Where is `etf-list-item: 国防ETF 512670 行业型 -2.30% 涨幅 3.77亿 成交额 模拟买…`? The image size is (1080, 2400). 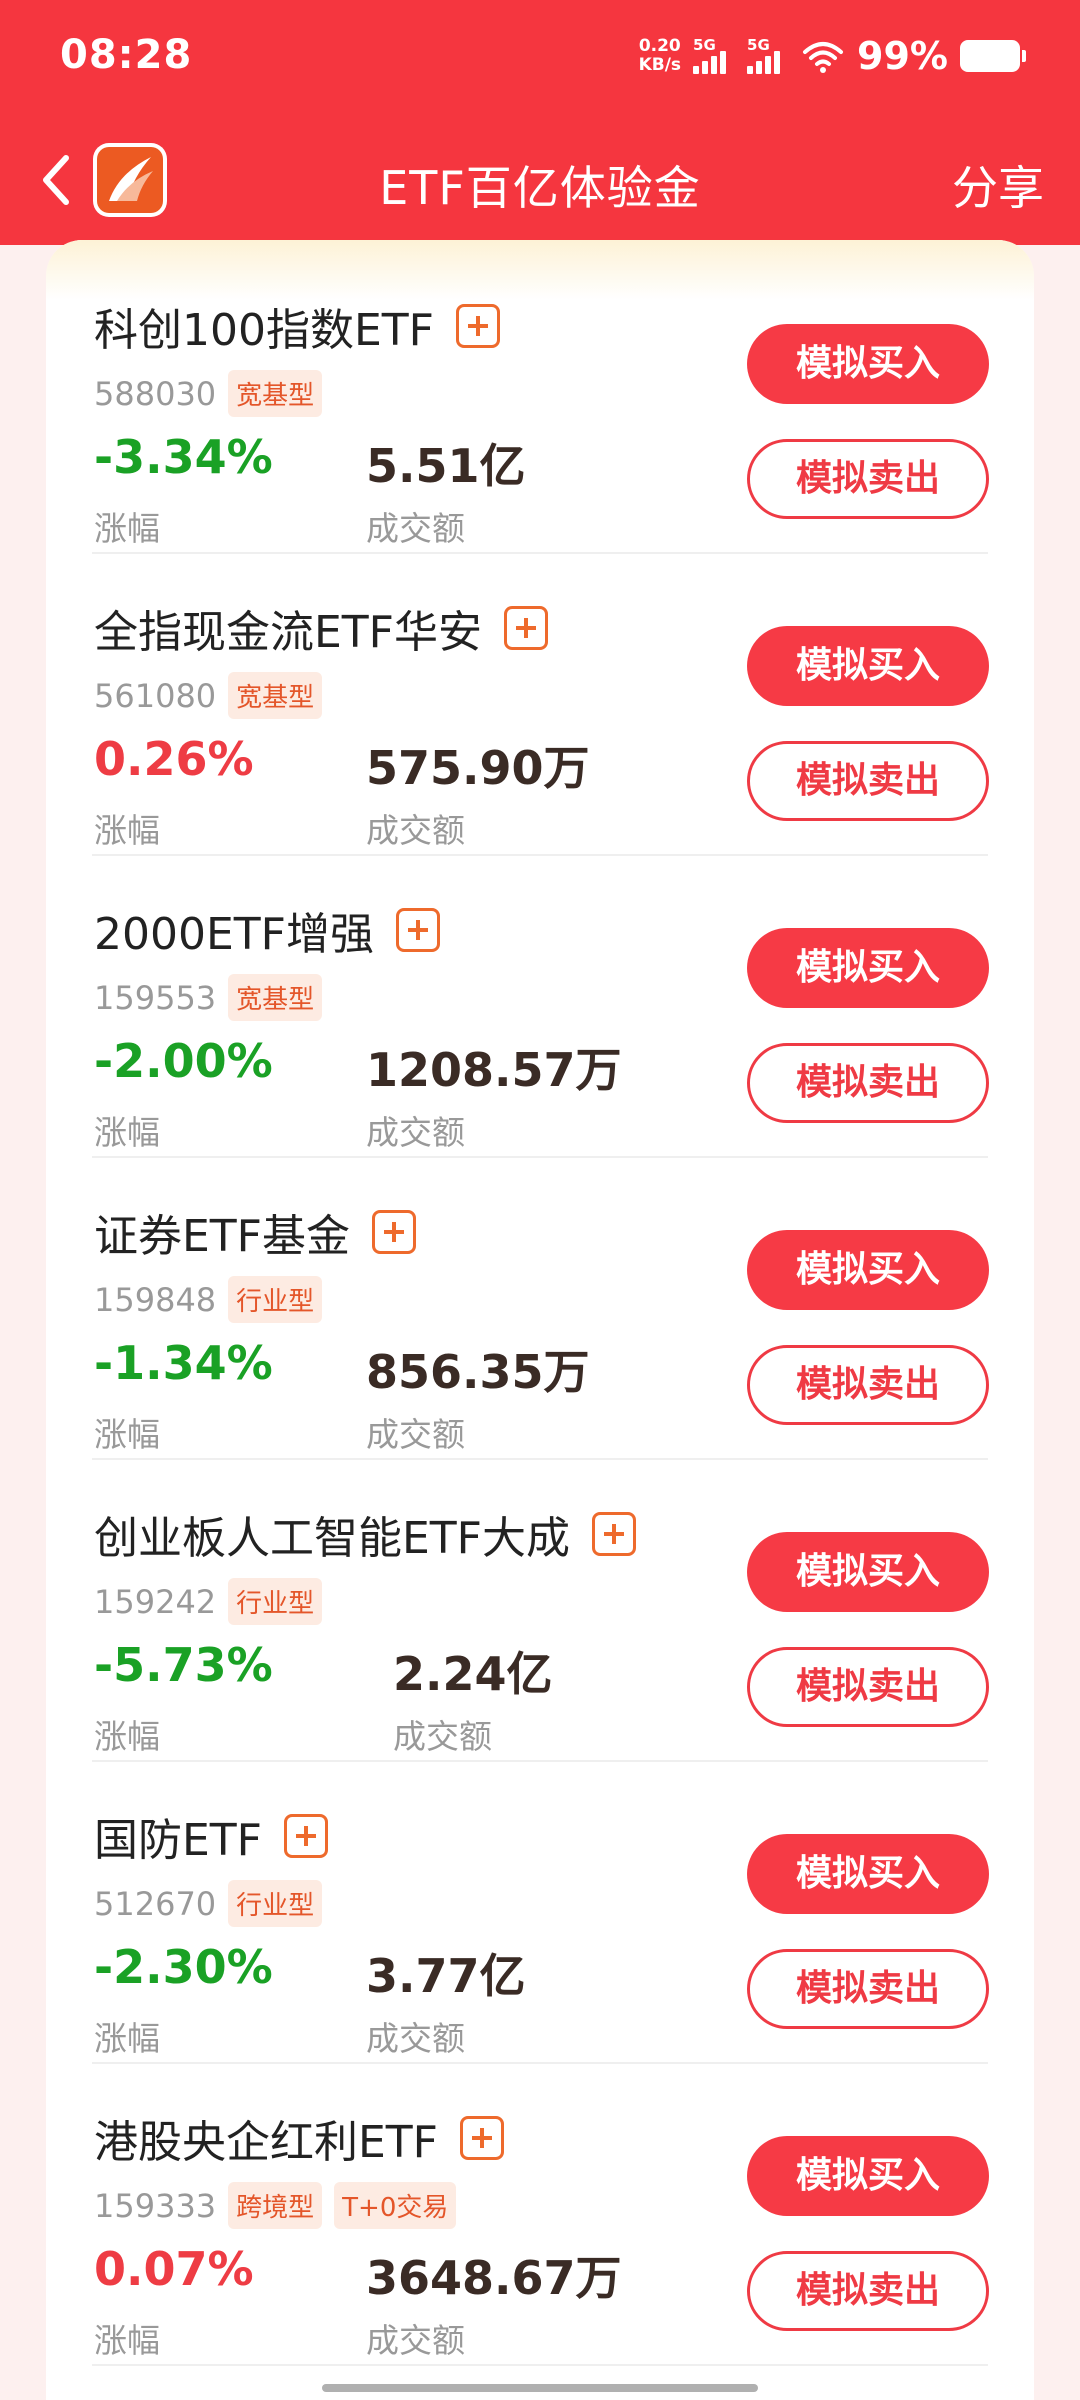
etf-list-item: 国防ETF 512670 行业型 -2.30% 涨幅 3.77亿 成交额 模拟买… is located at coordinates (540, 1913).